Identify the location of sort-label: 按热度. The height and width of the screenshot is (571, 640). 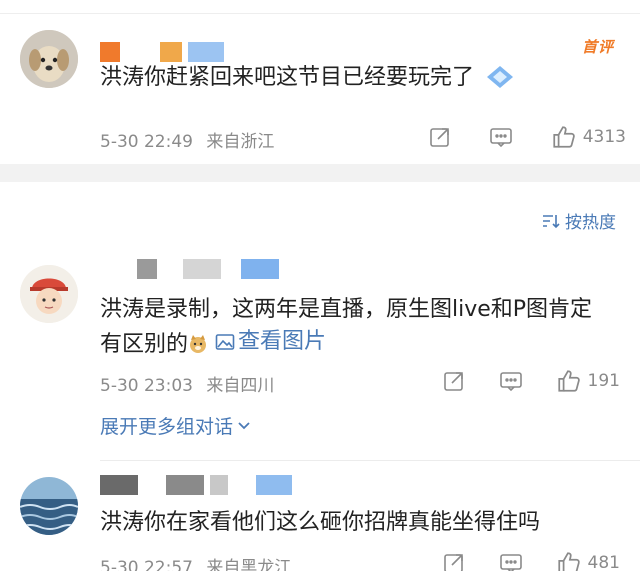
(590, 223).